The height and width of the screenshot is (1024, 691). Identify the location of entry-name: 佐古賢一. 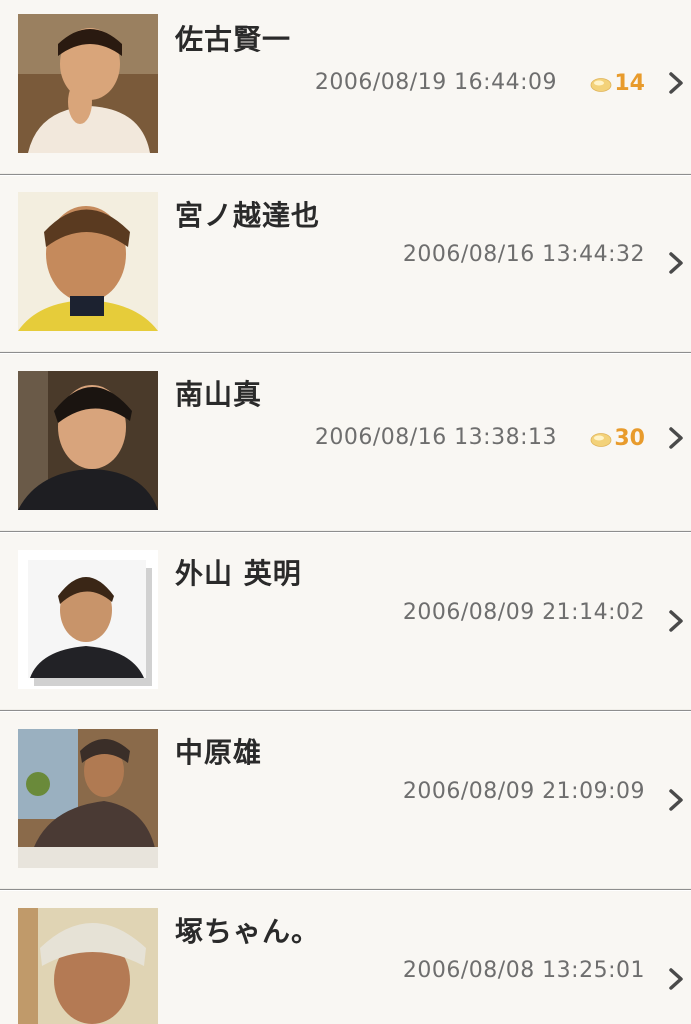
(233, 39).